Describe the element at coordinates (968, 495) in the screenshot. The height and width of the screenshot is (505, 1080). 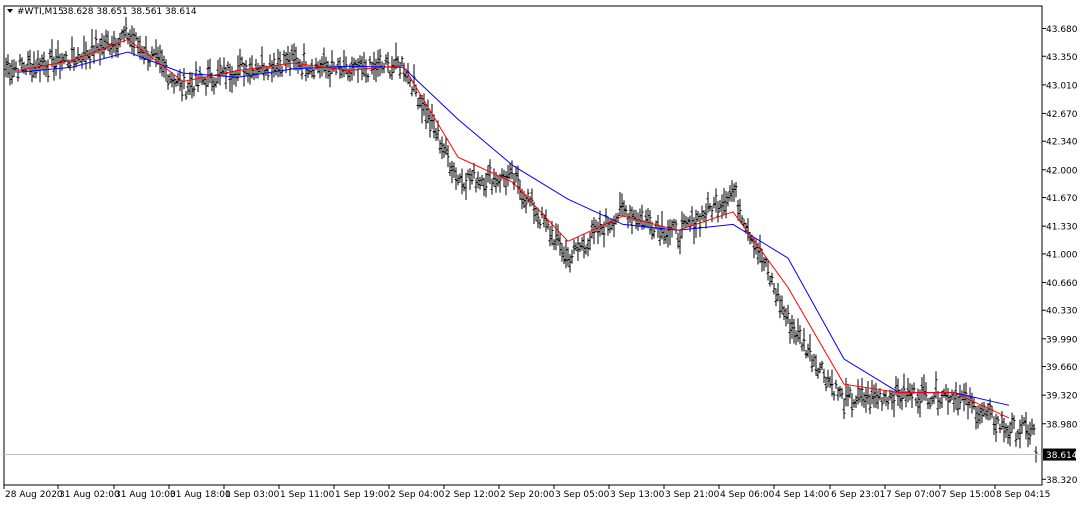
I see `time-axis-label: 7 Sep 15:00` at that location.